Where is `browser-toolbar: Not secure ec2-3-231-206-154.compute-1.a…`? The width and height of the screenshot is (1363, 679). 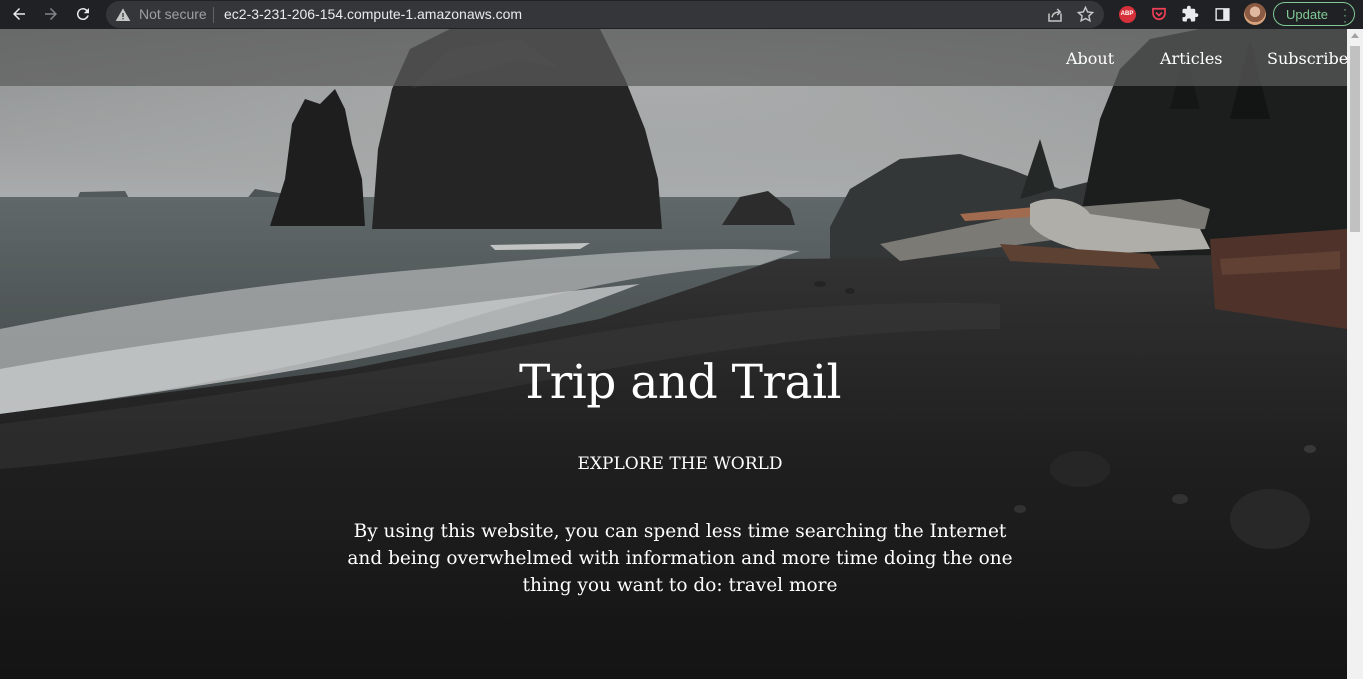
browser-toolbar: Not secure ec2-3-231-206-154.compute-1.a… is located at coordinates (681, 14).